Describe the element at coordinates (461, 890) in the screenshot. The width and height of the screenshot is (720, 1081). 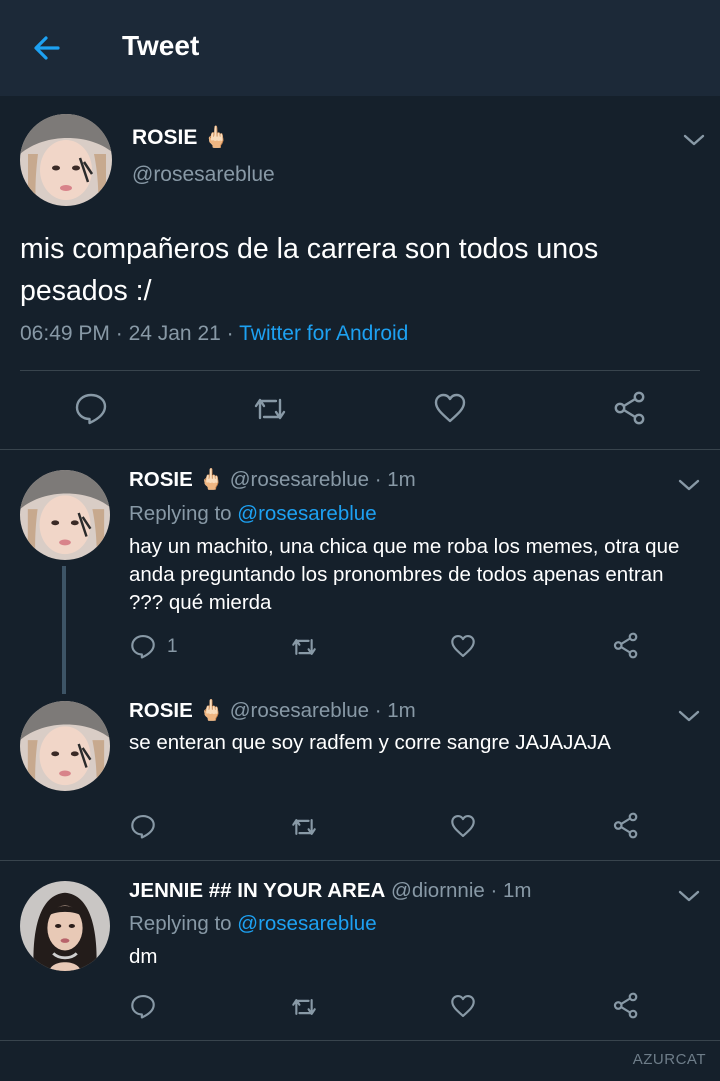
I see `author-handle-time: @diornnie · 1m` at that location.